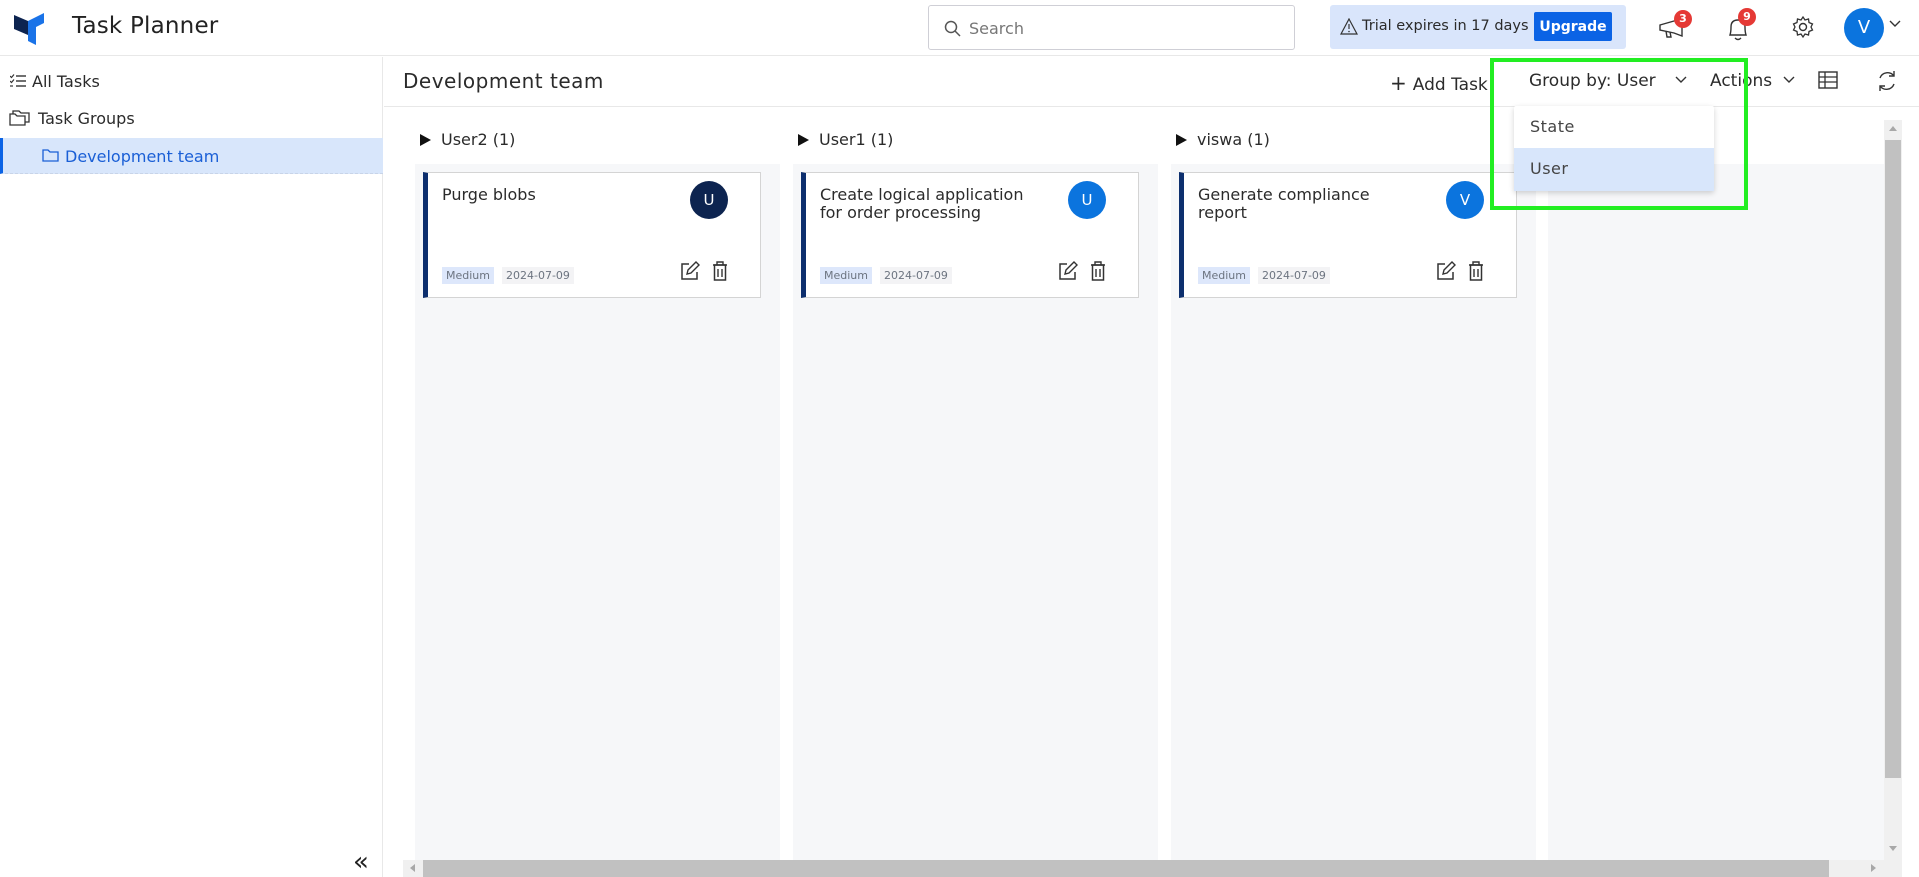 This screenshot has width=1919, height=877. Describe the element at coordinates (1683, 19) in the screenshot. I see `announcements-badge: 3` at that location.